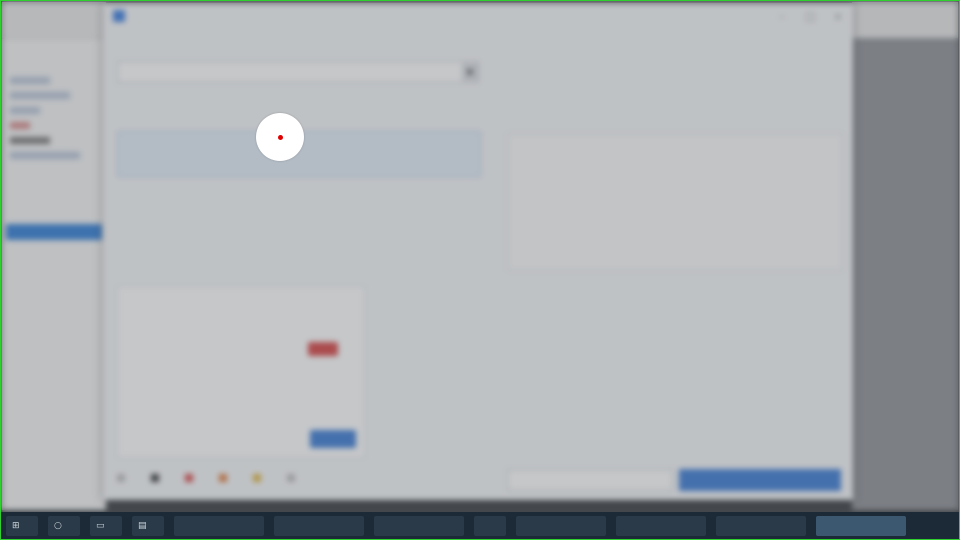  I want to click on cursor-highlight, so click(280, 137).